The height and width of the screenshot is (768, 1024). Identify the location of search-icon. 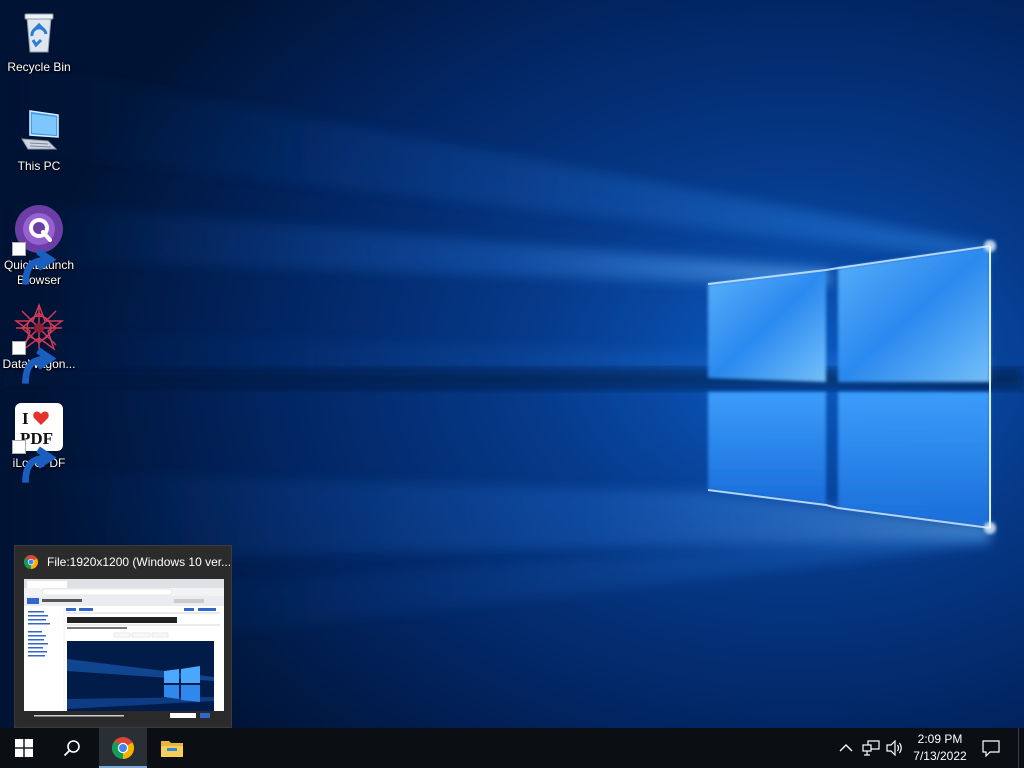
(71, 748).